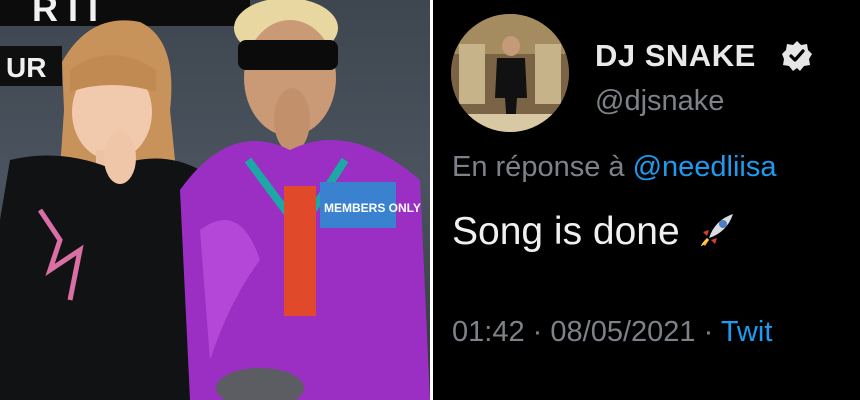 This screenshot has height=400, width=860. I want to click on man-shirt, so click(300, 251).